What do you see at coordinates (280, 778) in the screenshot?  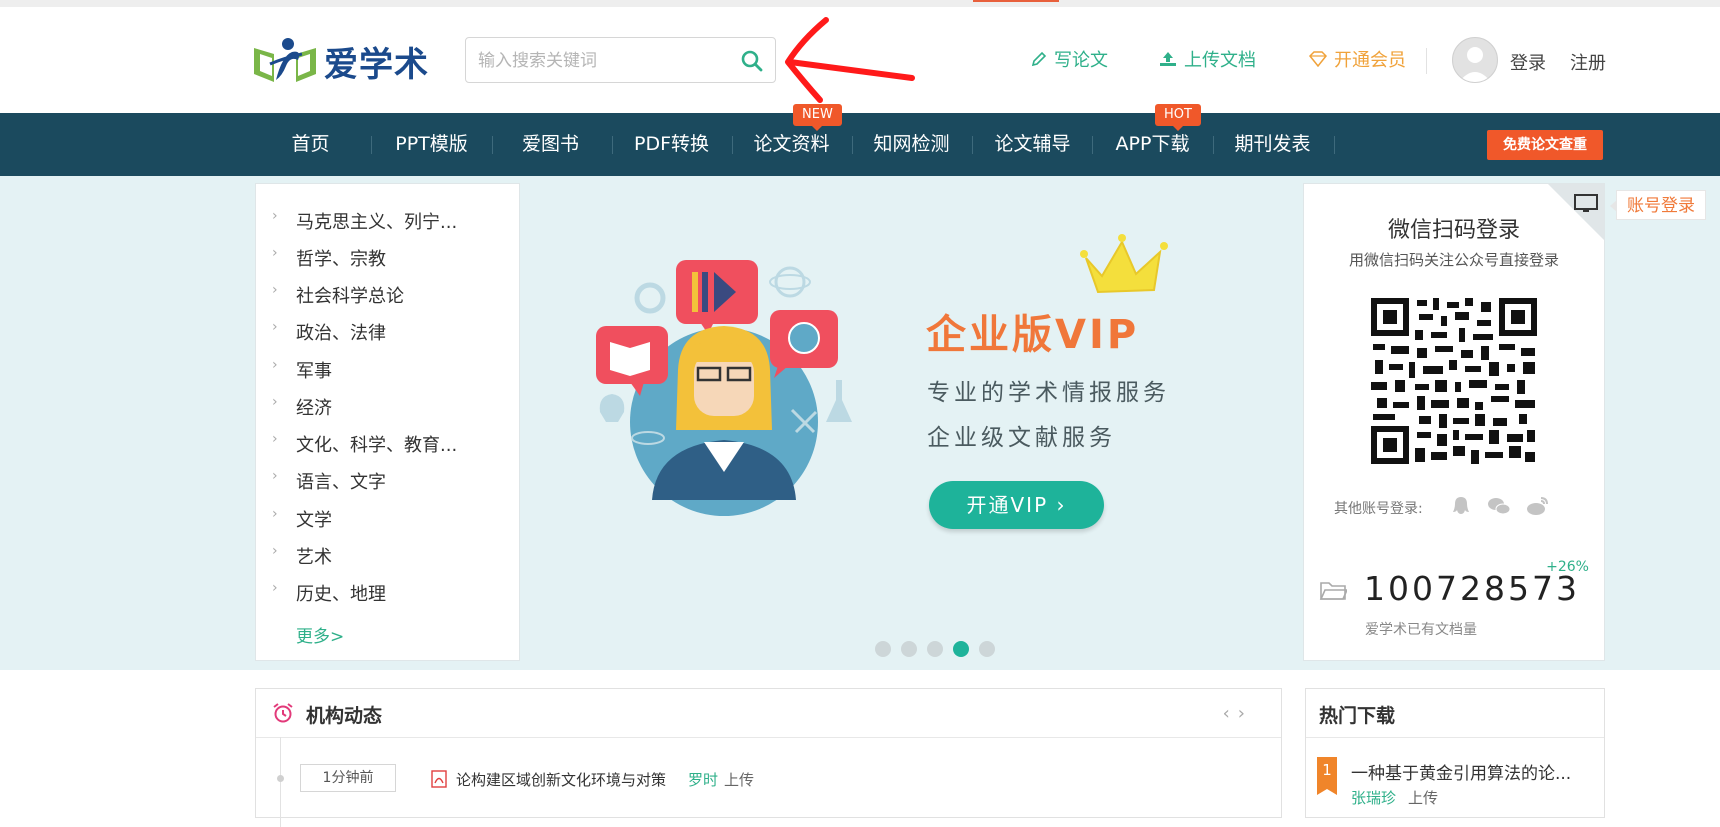 I see `timeline-dot` at bounding box center [280, 778].